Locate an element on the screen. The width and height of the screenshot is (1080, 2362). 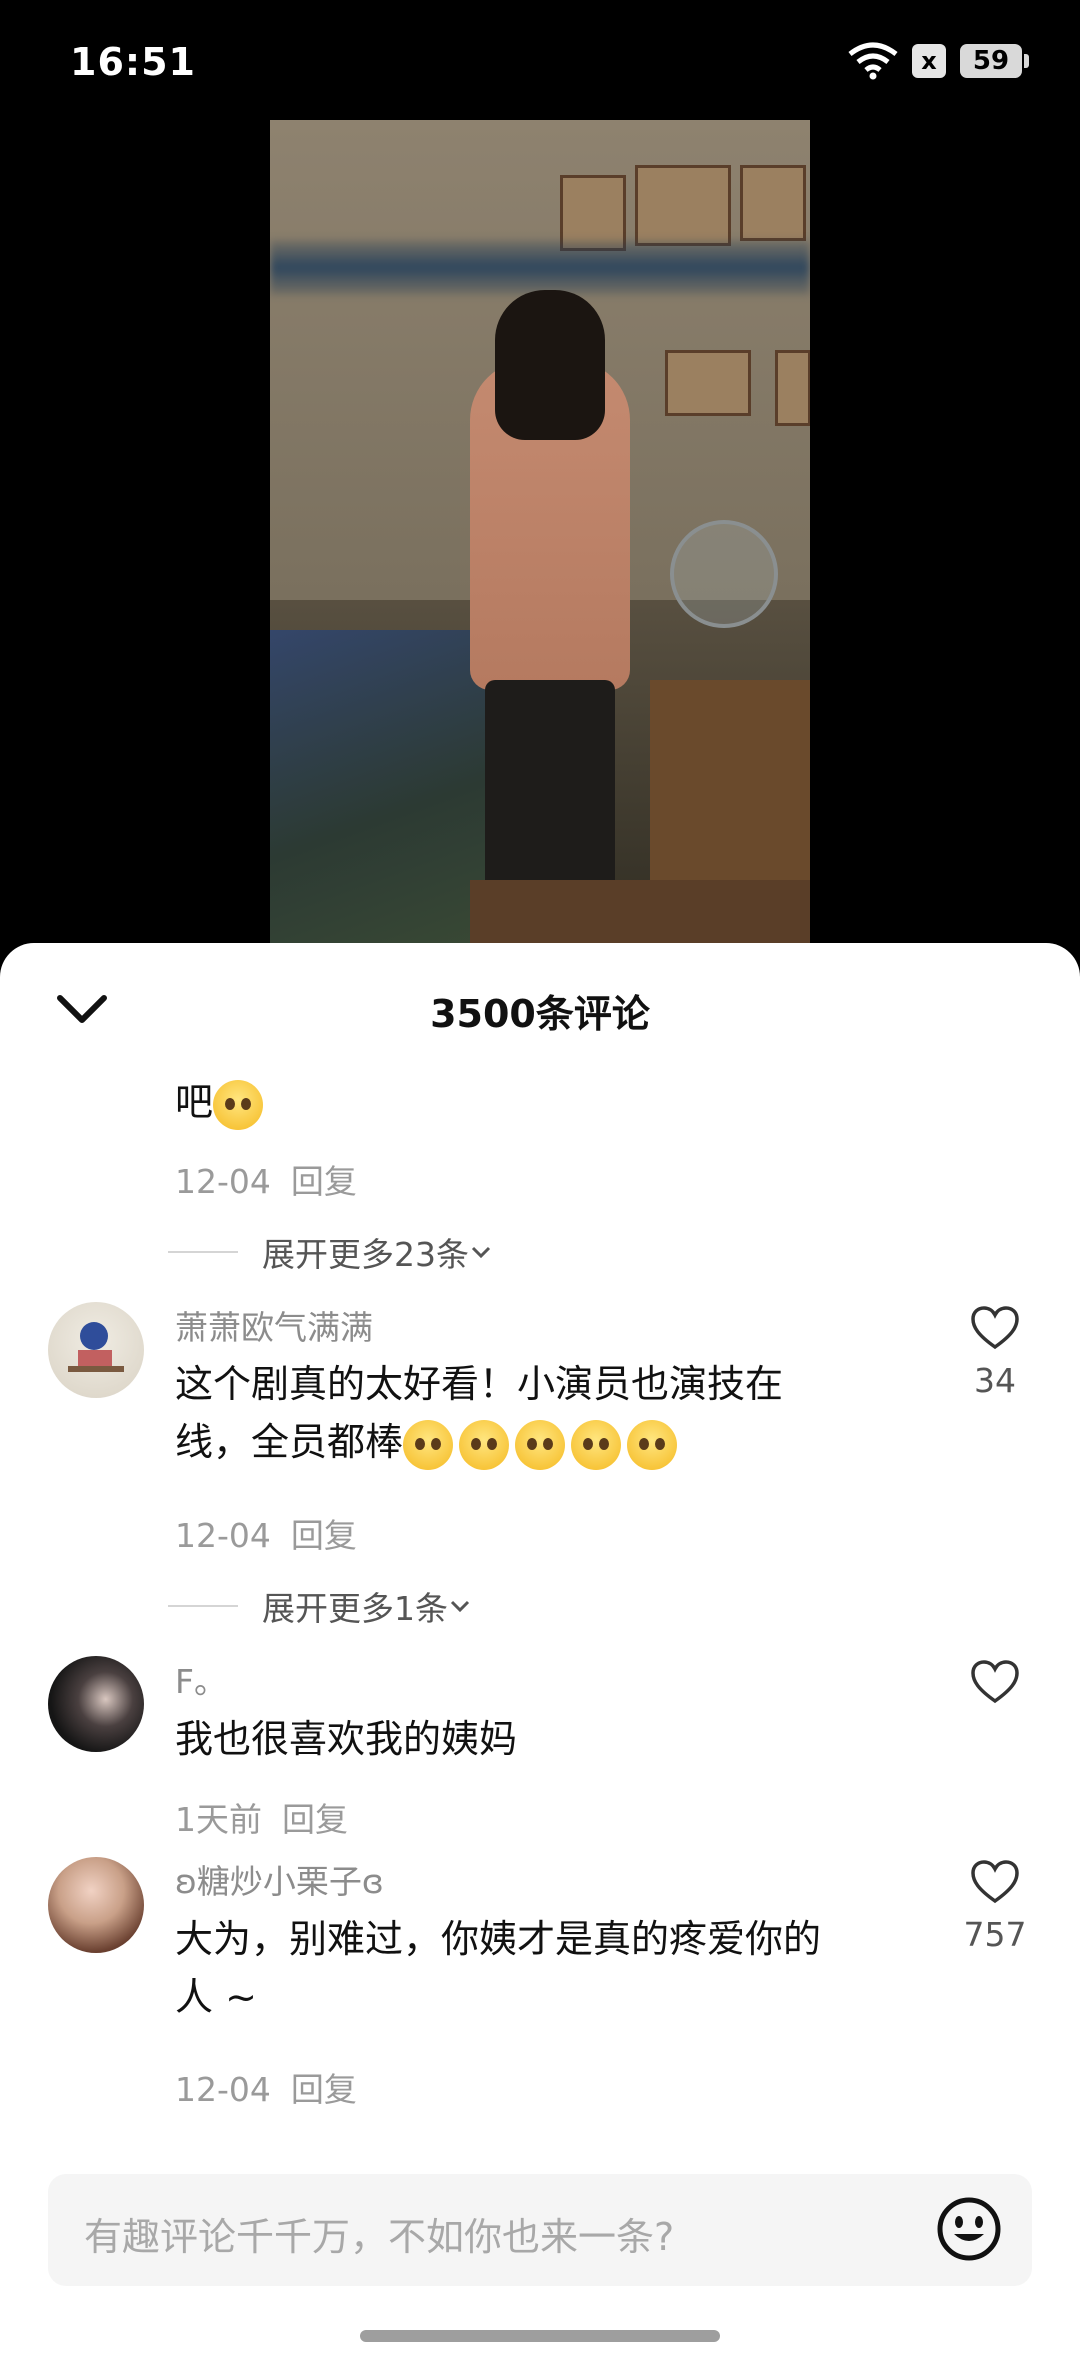
comment-username: 萧萧欧气满满 is located at coordinates (274, 1325).